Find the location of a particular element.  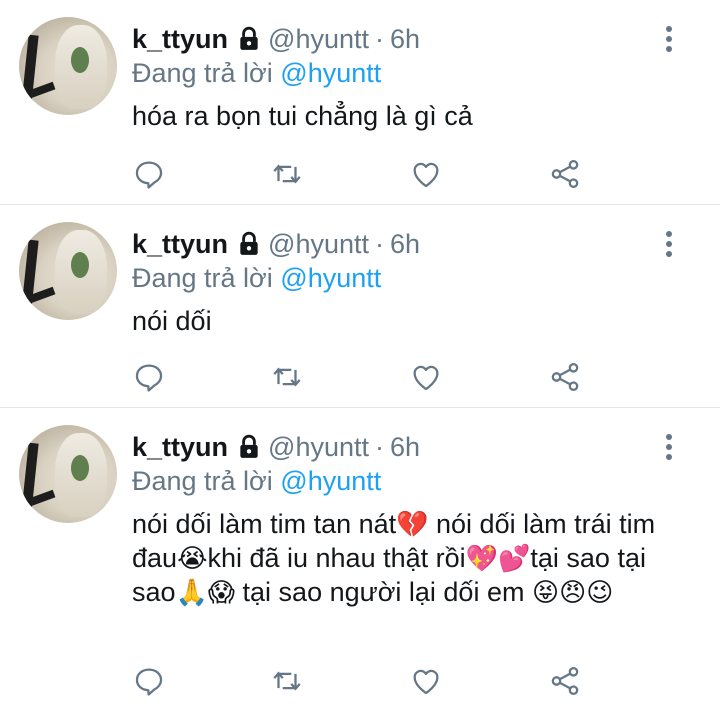

tweet-text: hóa ra bọn tui chẳng là gì cả is located at coordinates (302, 116).